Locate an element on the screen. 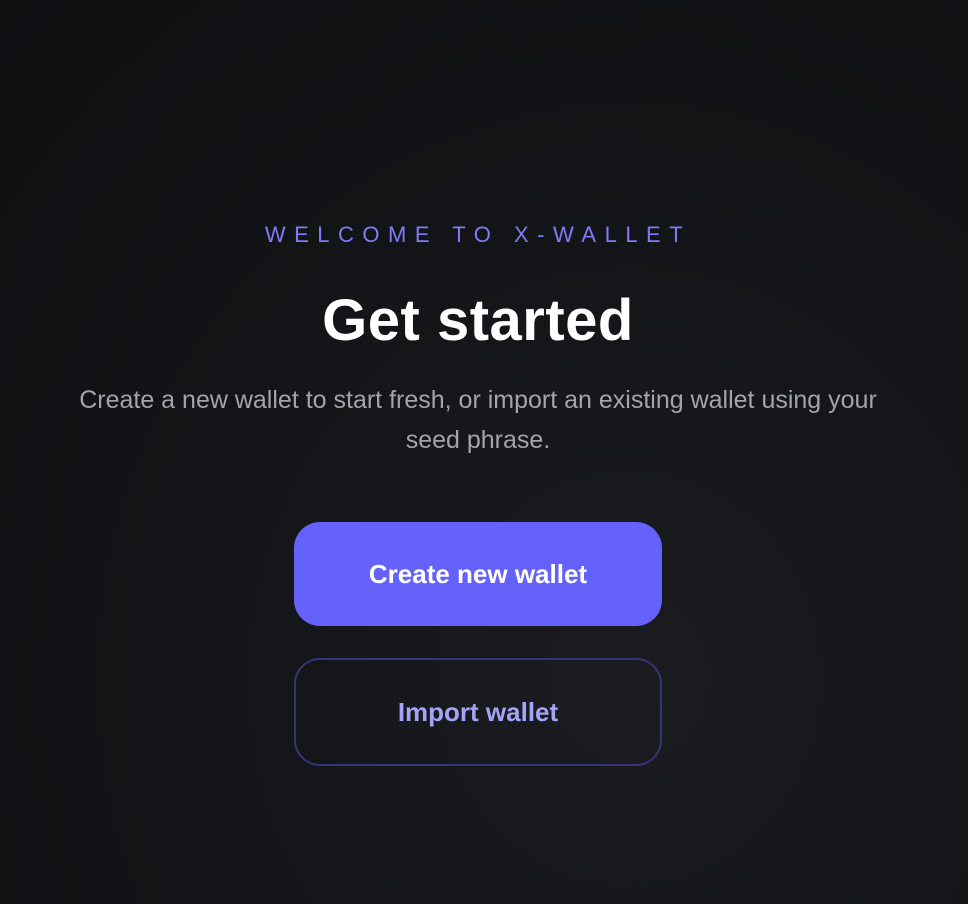 The height and width of the screenshot is (904, 968). welcome-eyebrow: WELCOME TO X-WALLET is located at coordinates (478, 234).